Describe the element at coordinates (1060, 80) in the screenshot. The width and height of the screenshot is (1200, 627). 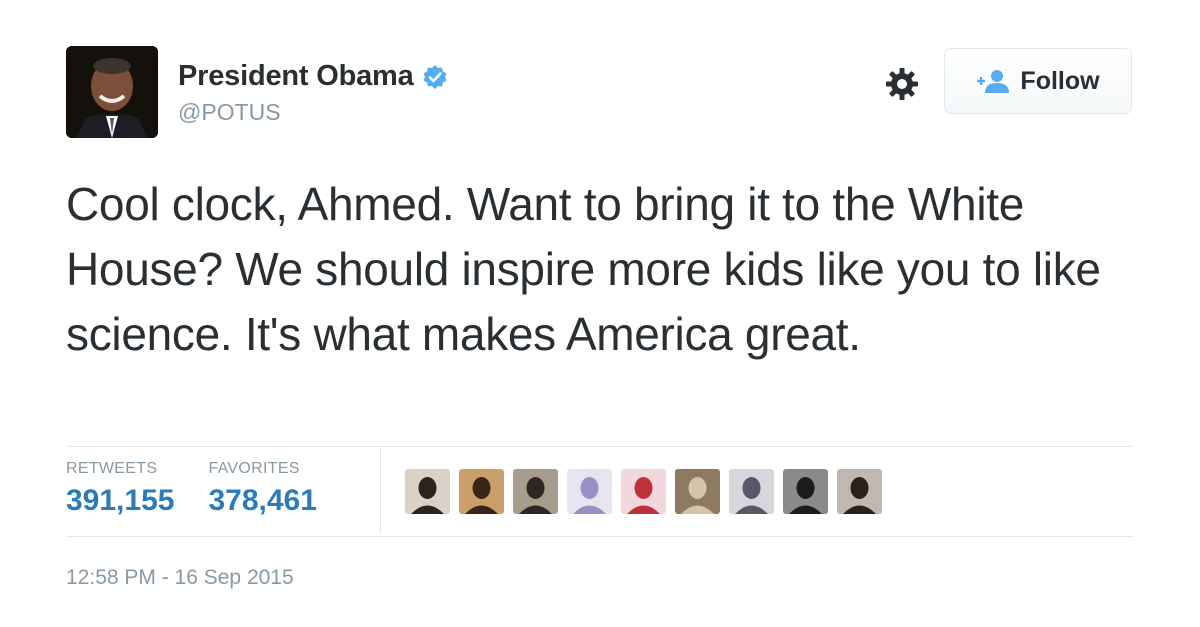
I see `follow-label: Follow` at that location.